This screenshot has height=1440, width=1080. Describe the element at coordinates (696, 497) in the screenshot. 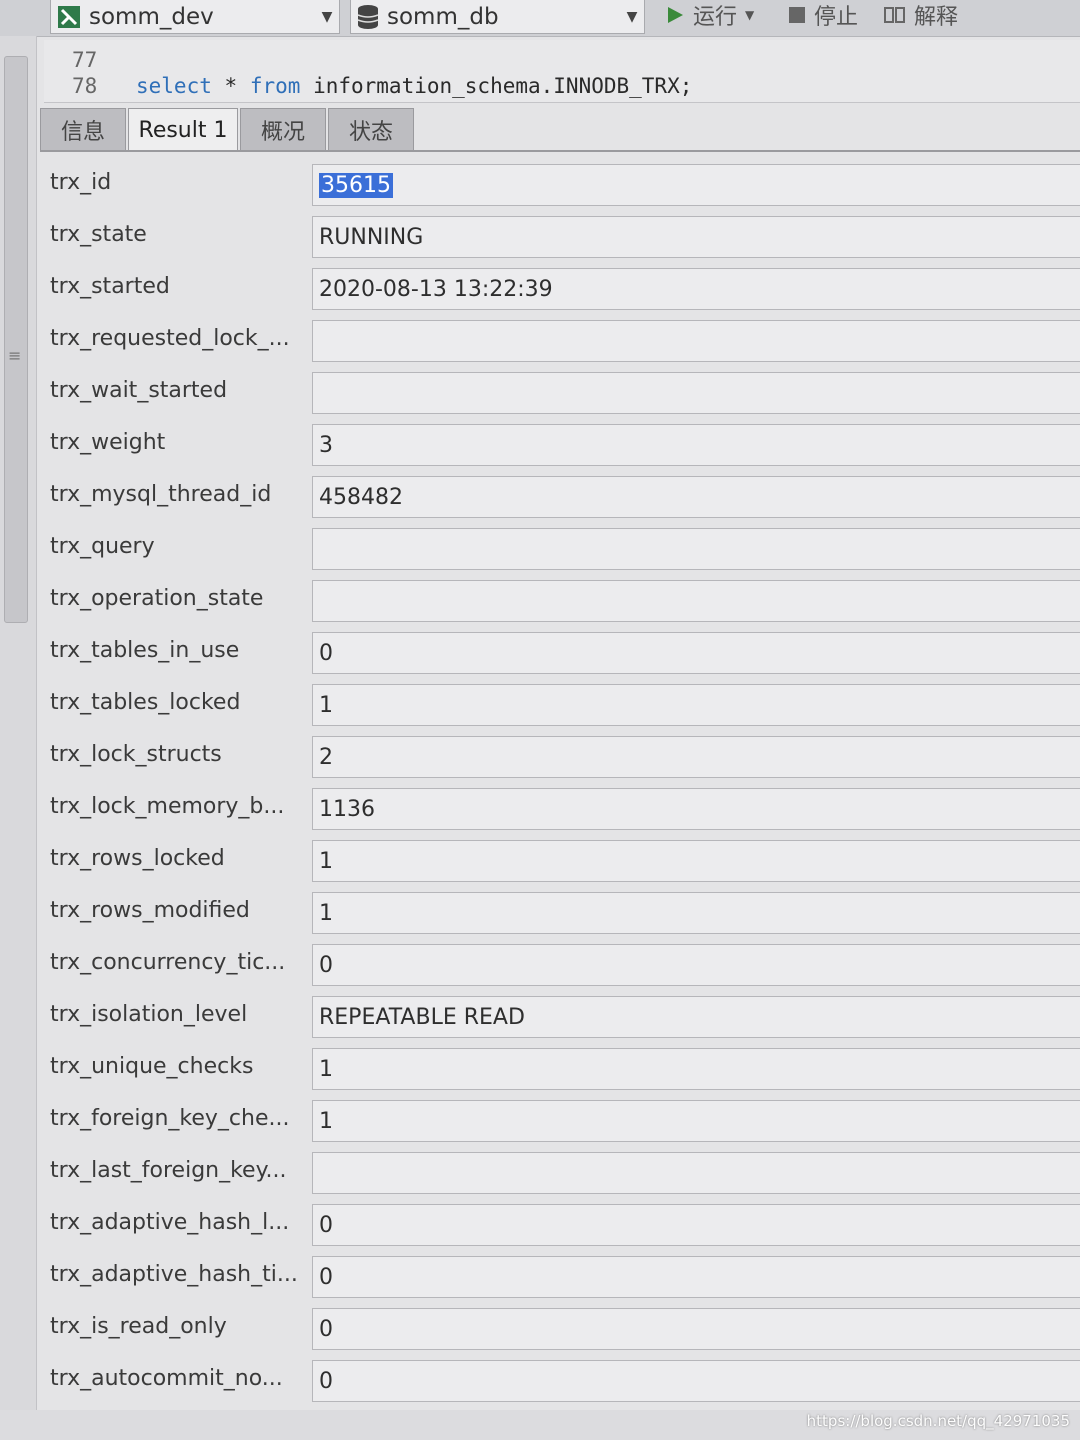

I see `field-value: 458482` at that location.